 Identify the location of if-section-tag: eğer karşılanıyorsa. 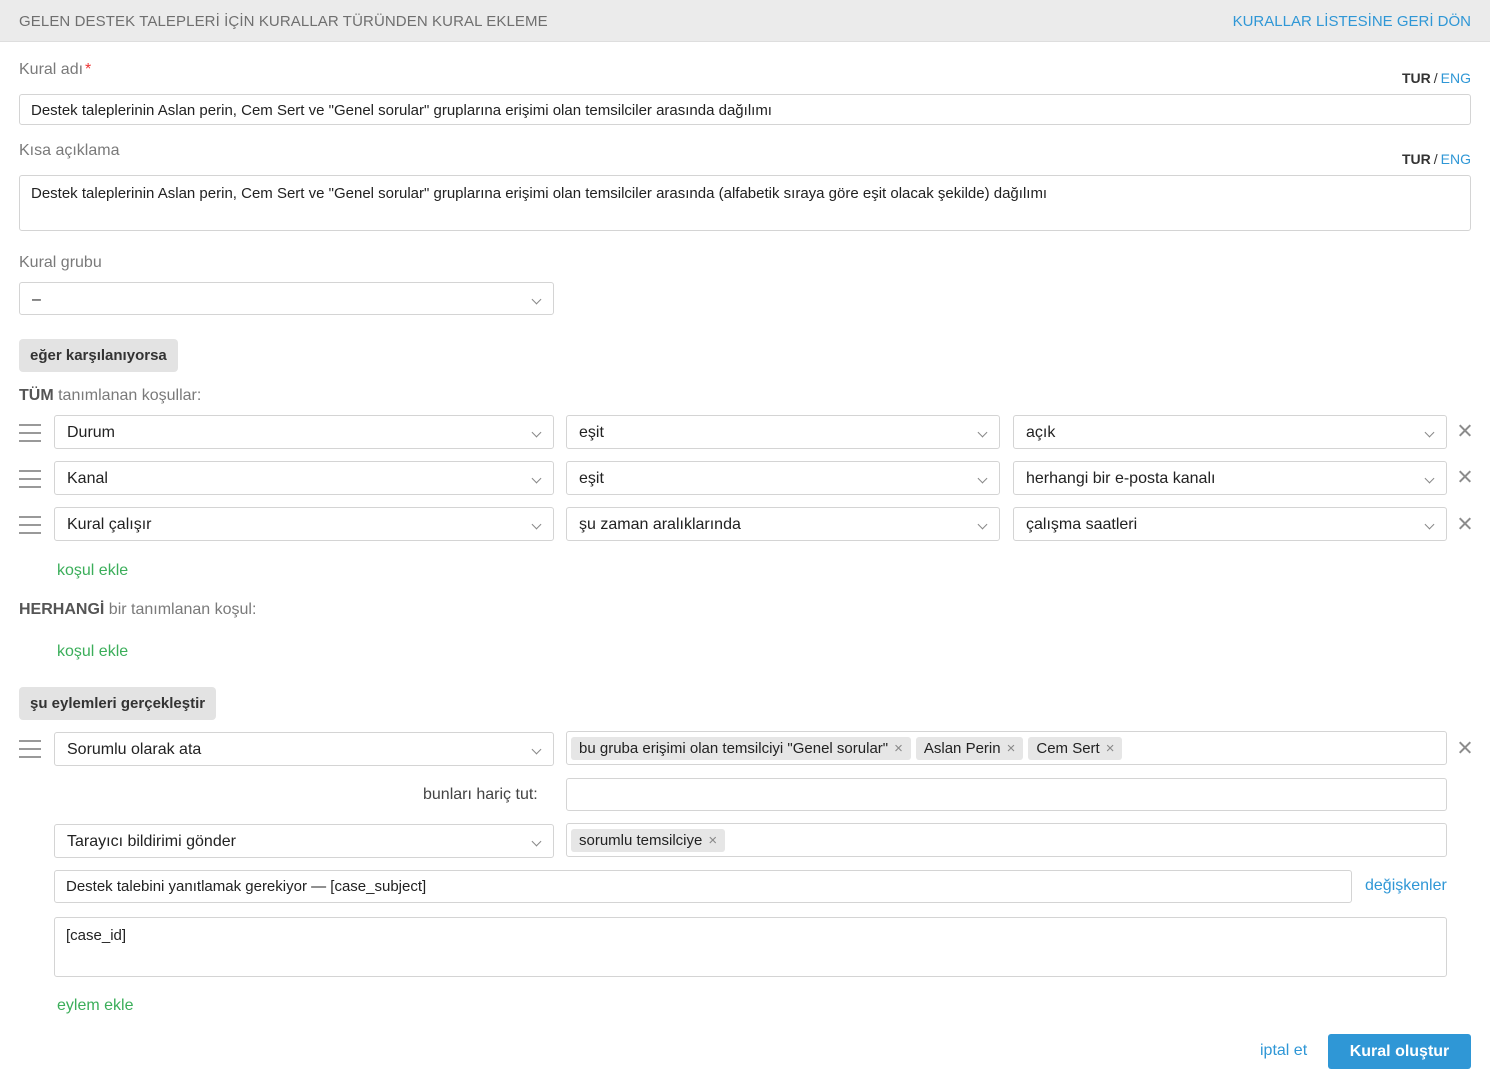
(98, 355).